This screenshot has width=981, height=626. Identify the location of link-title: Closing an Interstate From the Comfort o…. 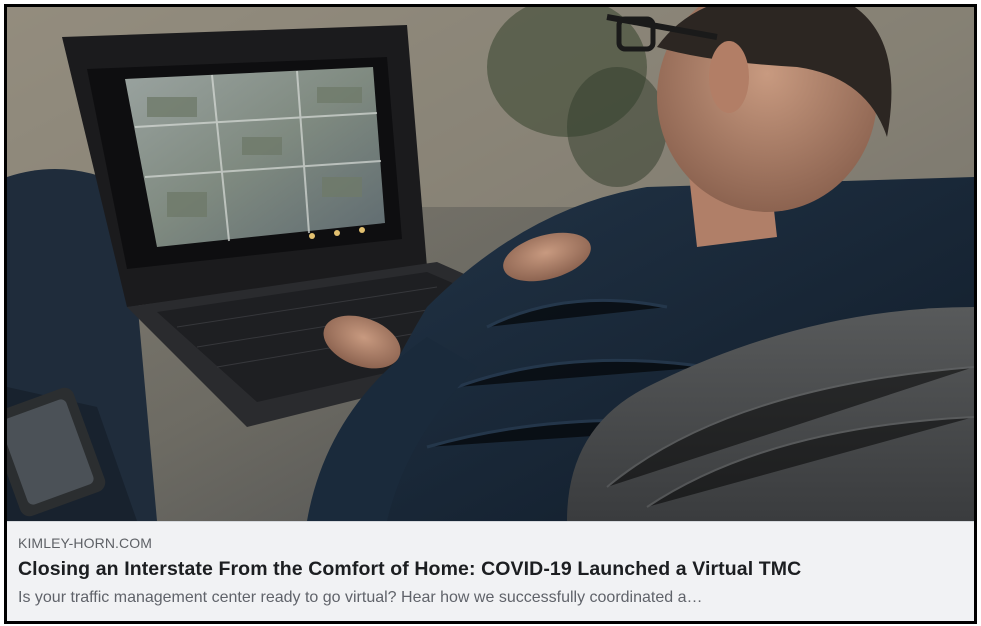
(490, 569).